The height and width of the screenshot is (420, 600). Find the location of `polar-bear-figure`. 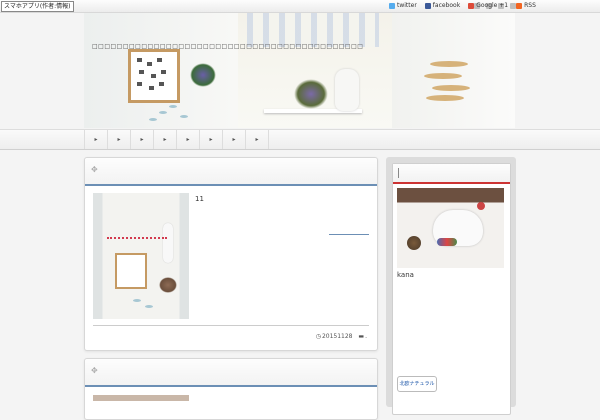

polar-bear-figure is located at coordinates (347, 90).